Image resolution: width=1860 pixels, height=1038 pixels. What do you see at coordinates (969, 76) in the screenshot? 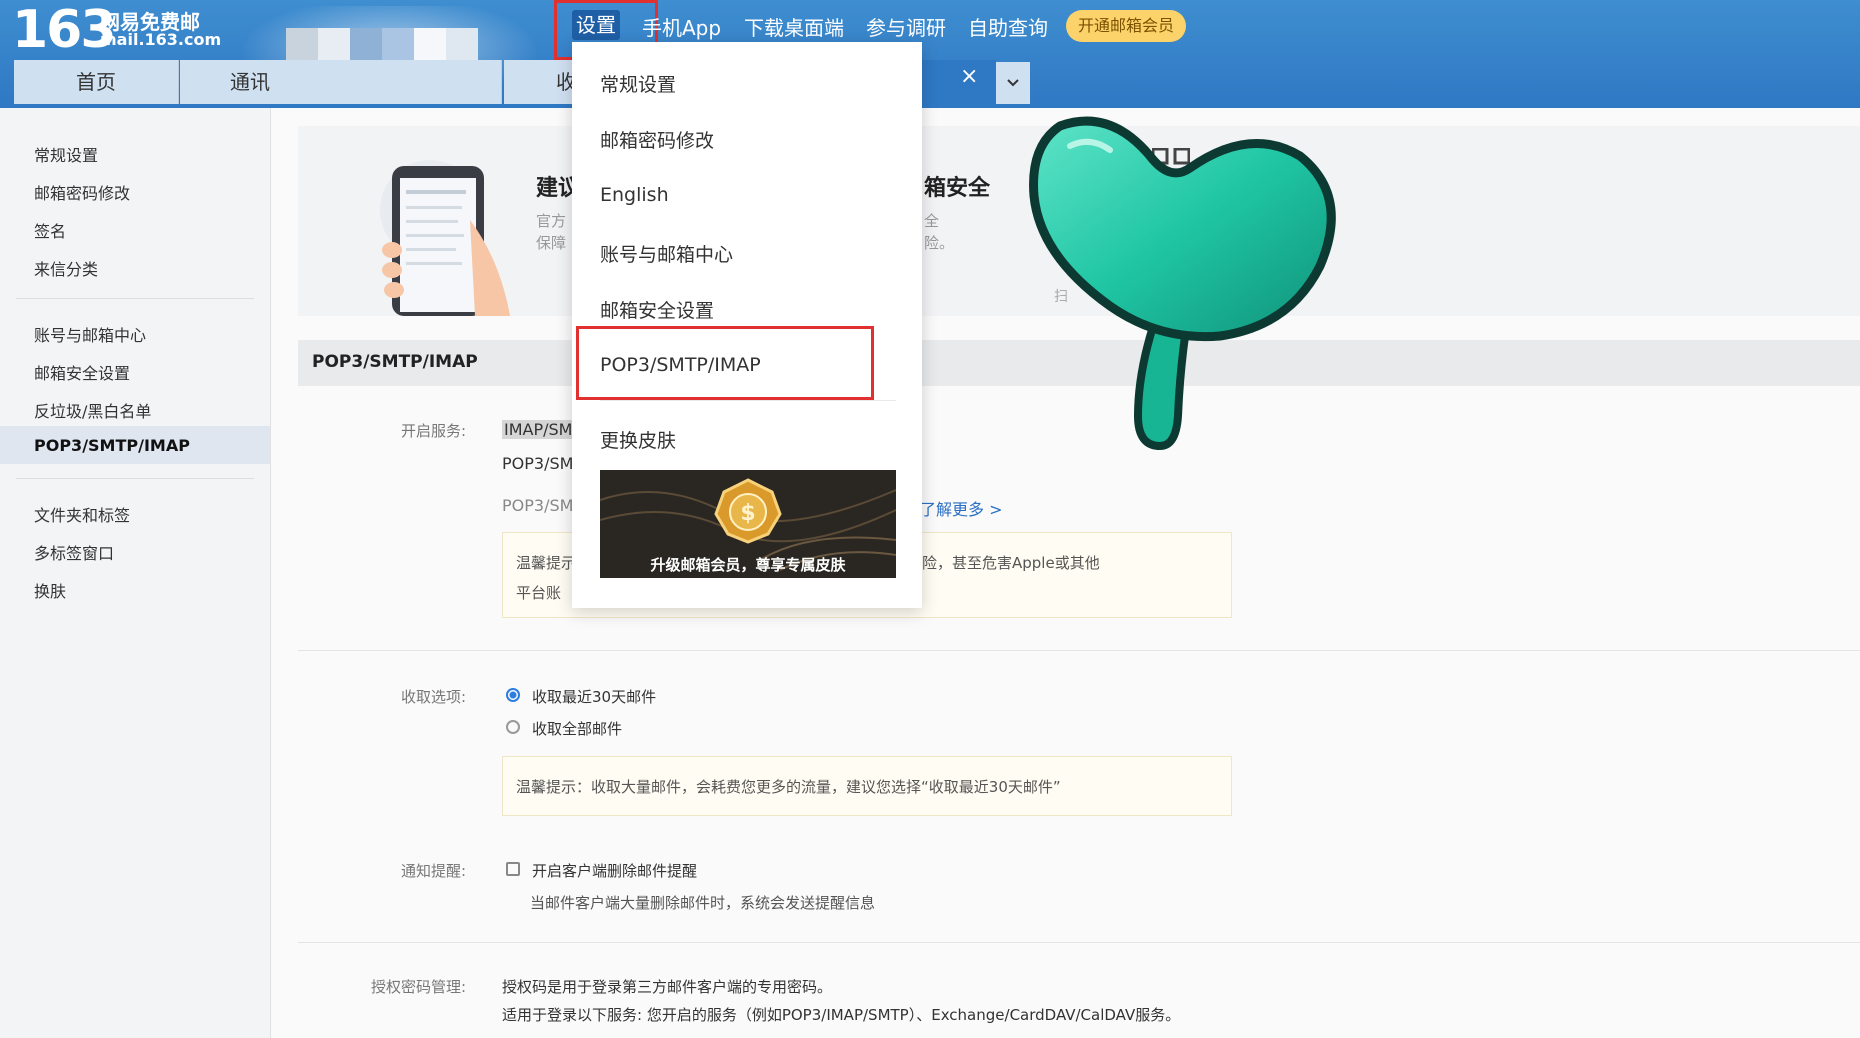
I see `close-icon: ×` at bounding box center [969, 76].